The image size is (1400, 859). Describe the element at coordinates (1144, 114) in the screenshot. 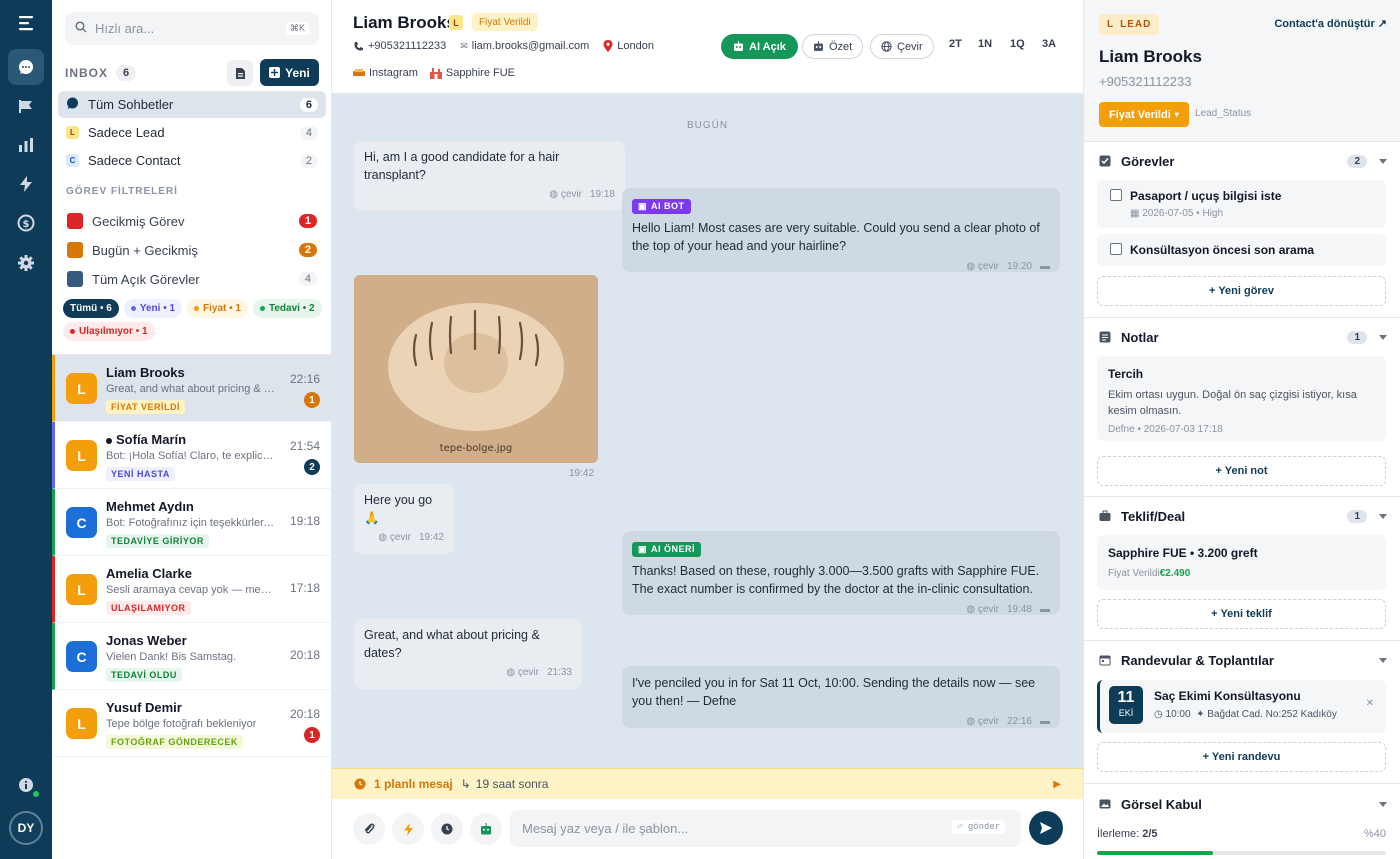

I see `lead-status-dropdown: Fiyat Verildi ▾` at that location.